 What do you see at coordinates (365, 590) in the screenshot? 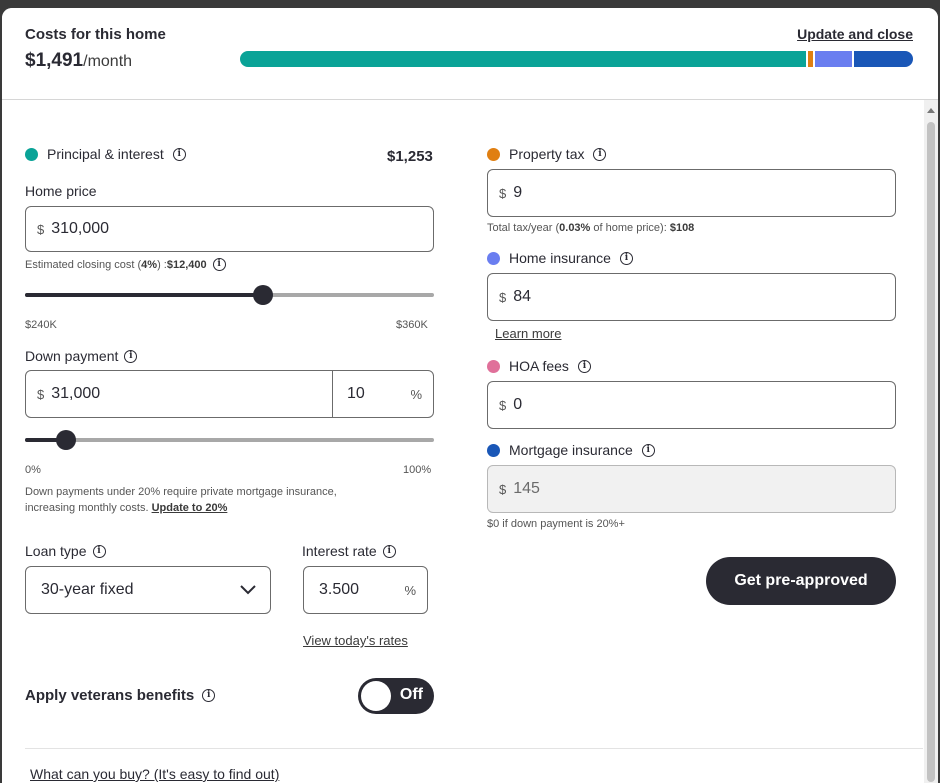
I see `interest-rate-input: 3.500 %` at bounding box center [365, 590].